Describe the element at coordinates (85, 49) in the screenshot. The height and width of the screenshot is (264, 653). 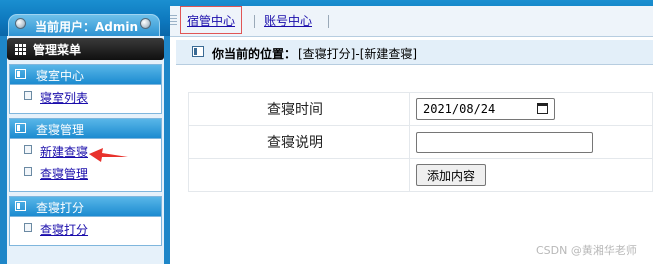
I see `menu-header: 管理菜单` at that location.